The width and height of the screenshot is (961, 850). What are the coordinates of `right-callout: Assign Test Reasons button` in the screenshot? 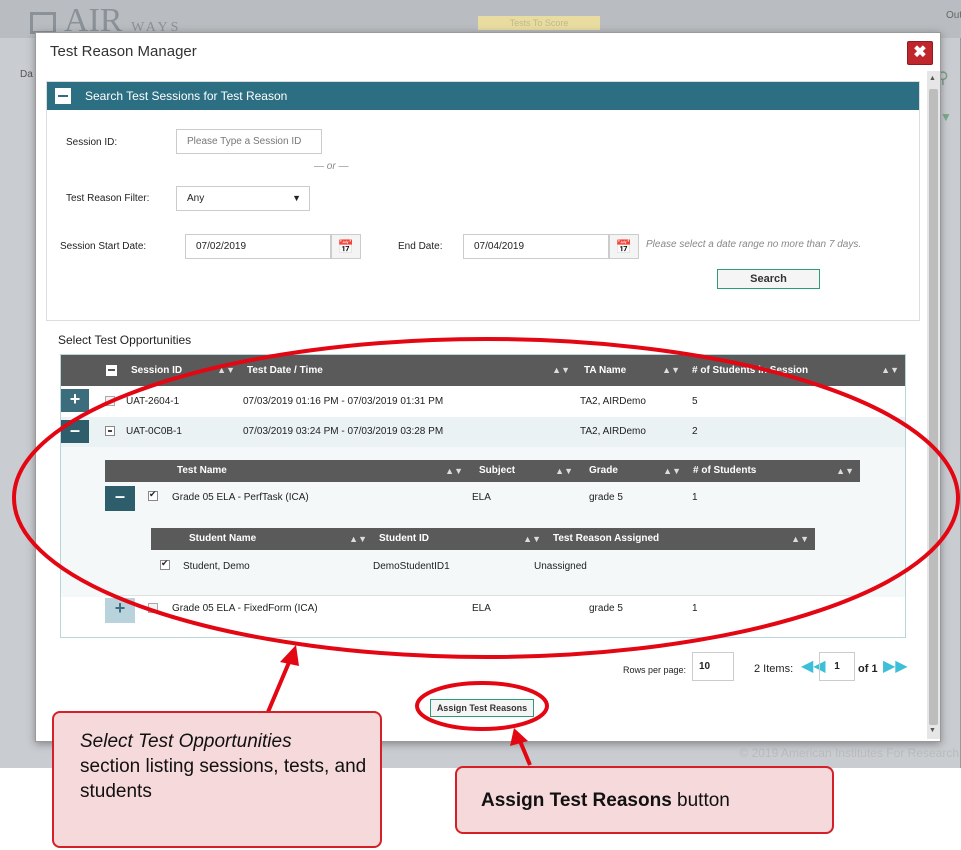 It's located at (644, 800).